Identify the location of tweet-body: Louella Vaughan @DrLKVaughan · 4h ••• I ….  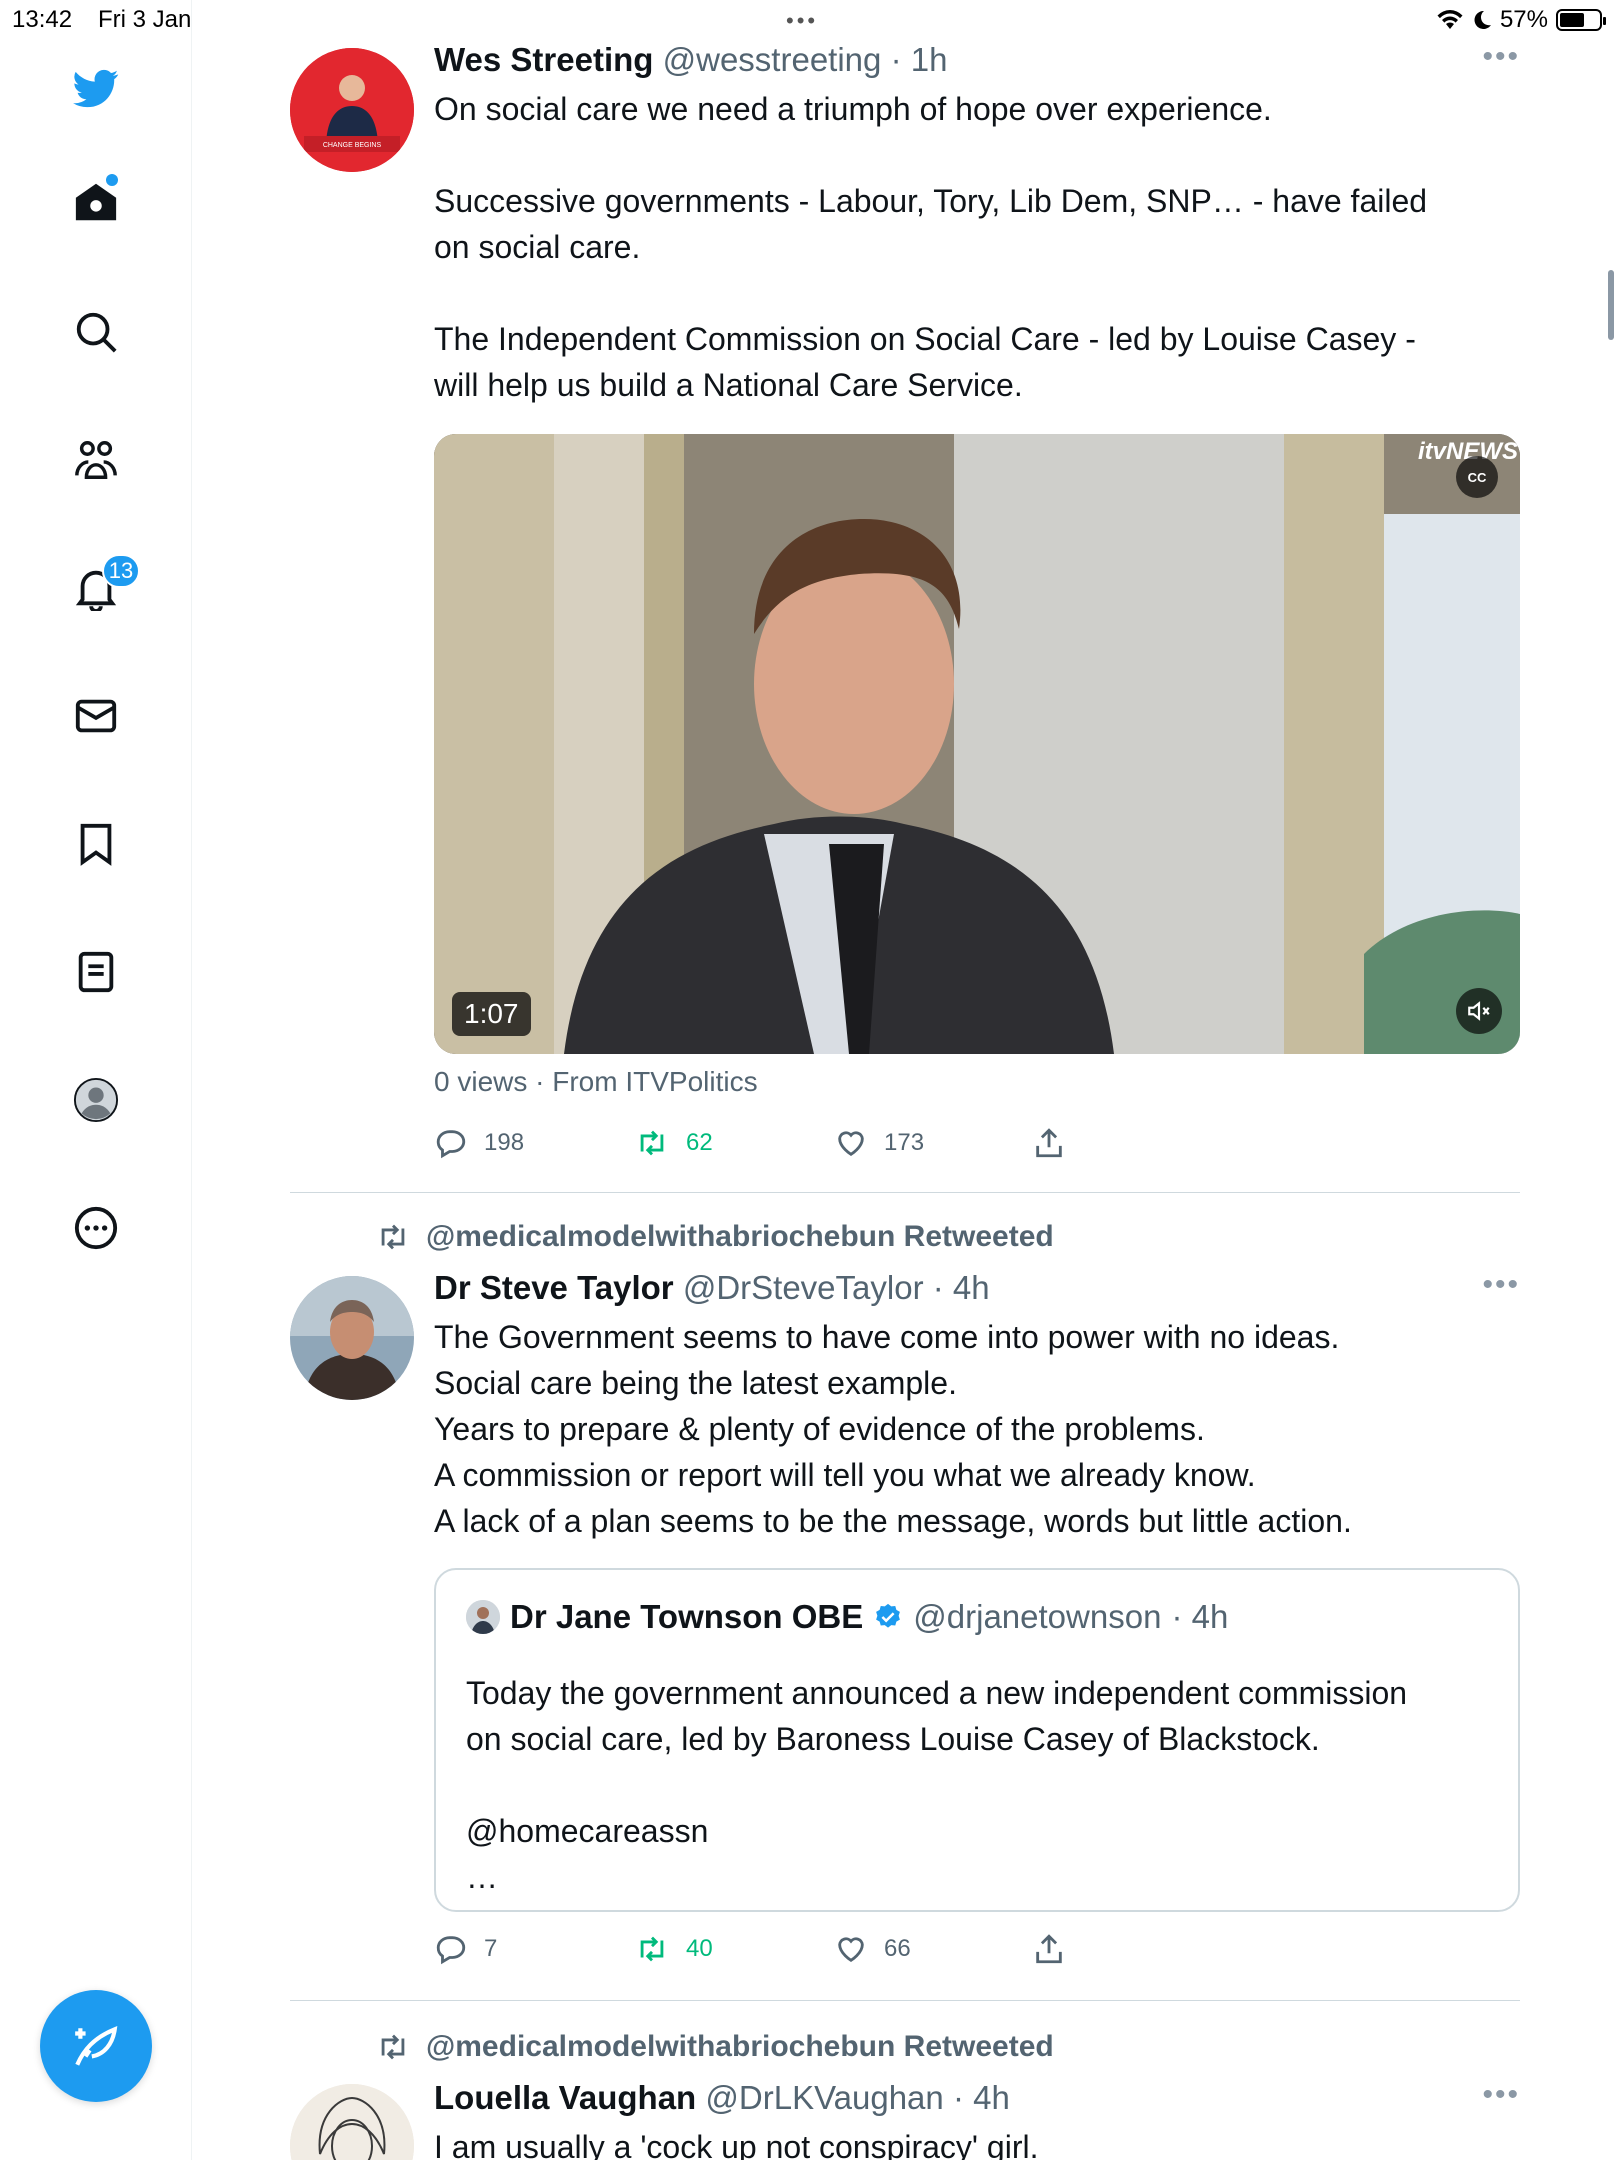
(977, 2119).